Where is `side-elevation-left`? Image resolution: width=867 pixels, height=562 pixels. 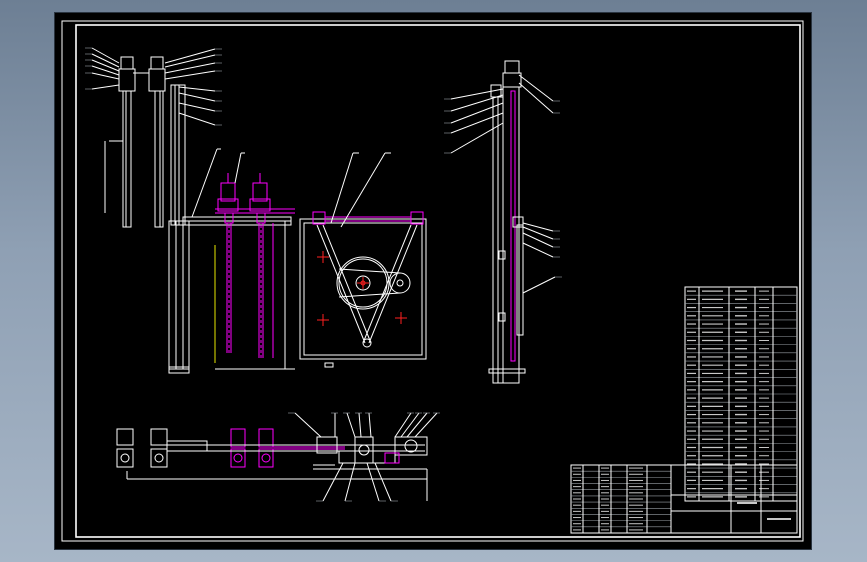 side-elevation-left is located at coordinates (153, 137).